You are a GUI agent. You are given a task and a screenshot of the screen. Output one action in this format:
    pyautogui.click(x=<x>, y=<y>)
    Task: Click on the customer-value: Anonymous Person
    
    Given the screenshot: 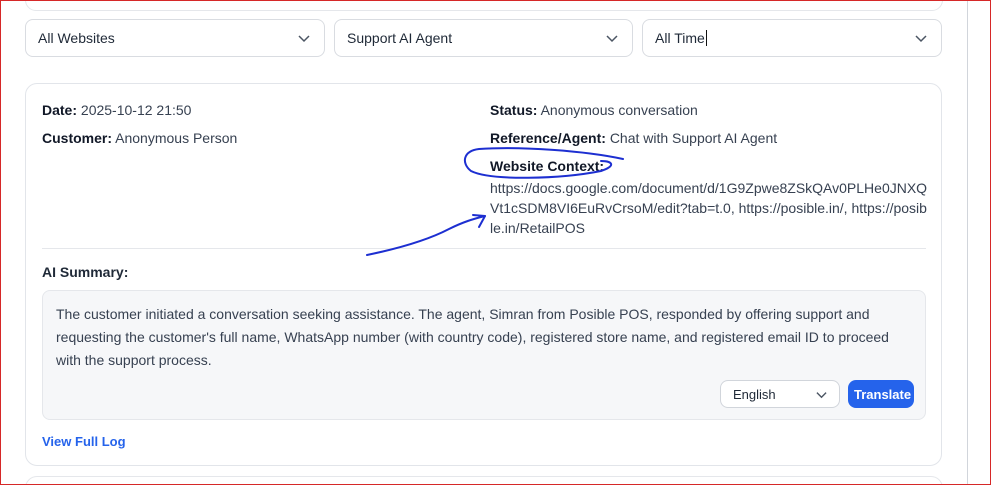 What is the action you would take?
    pyautogui.click(x=176, y=138)
    